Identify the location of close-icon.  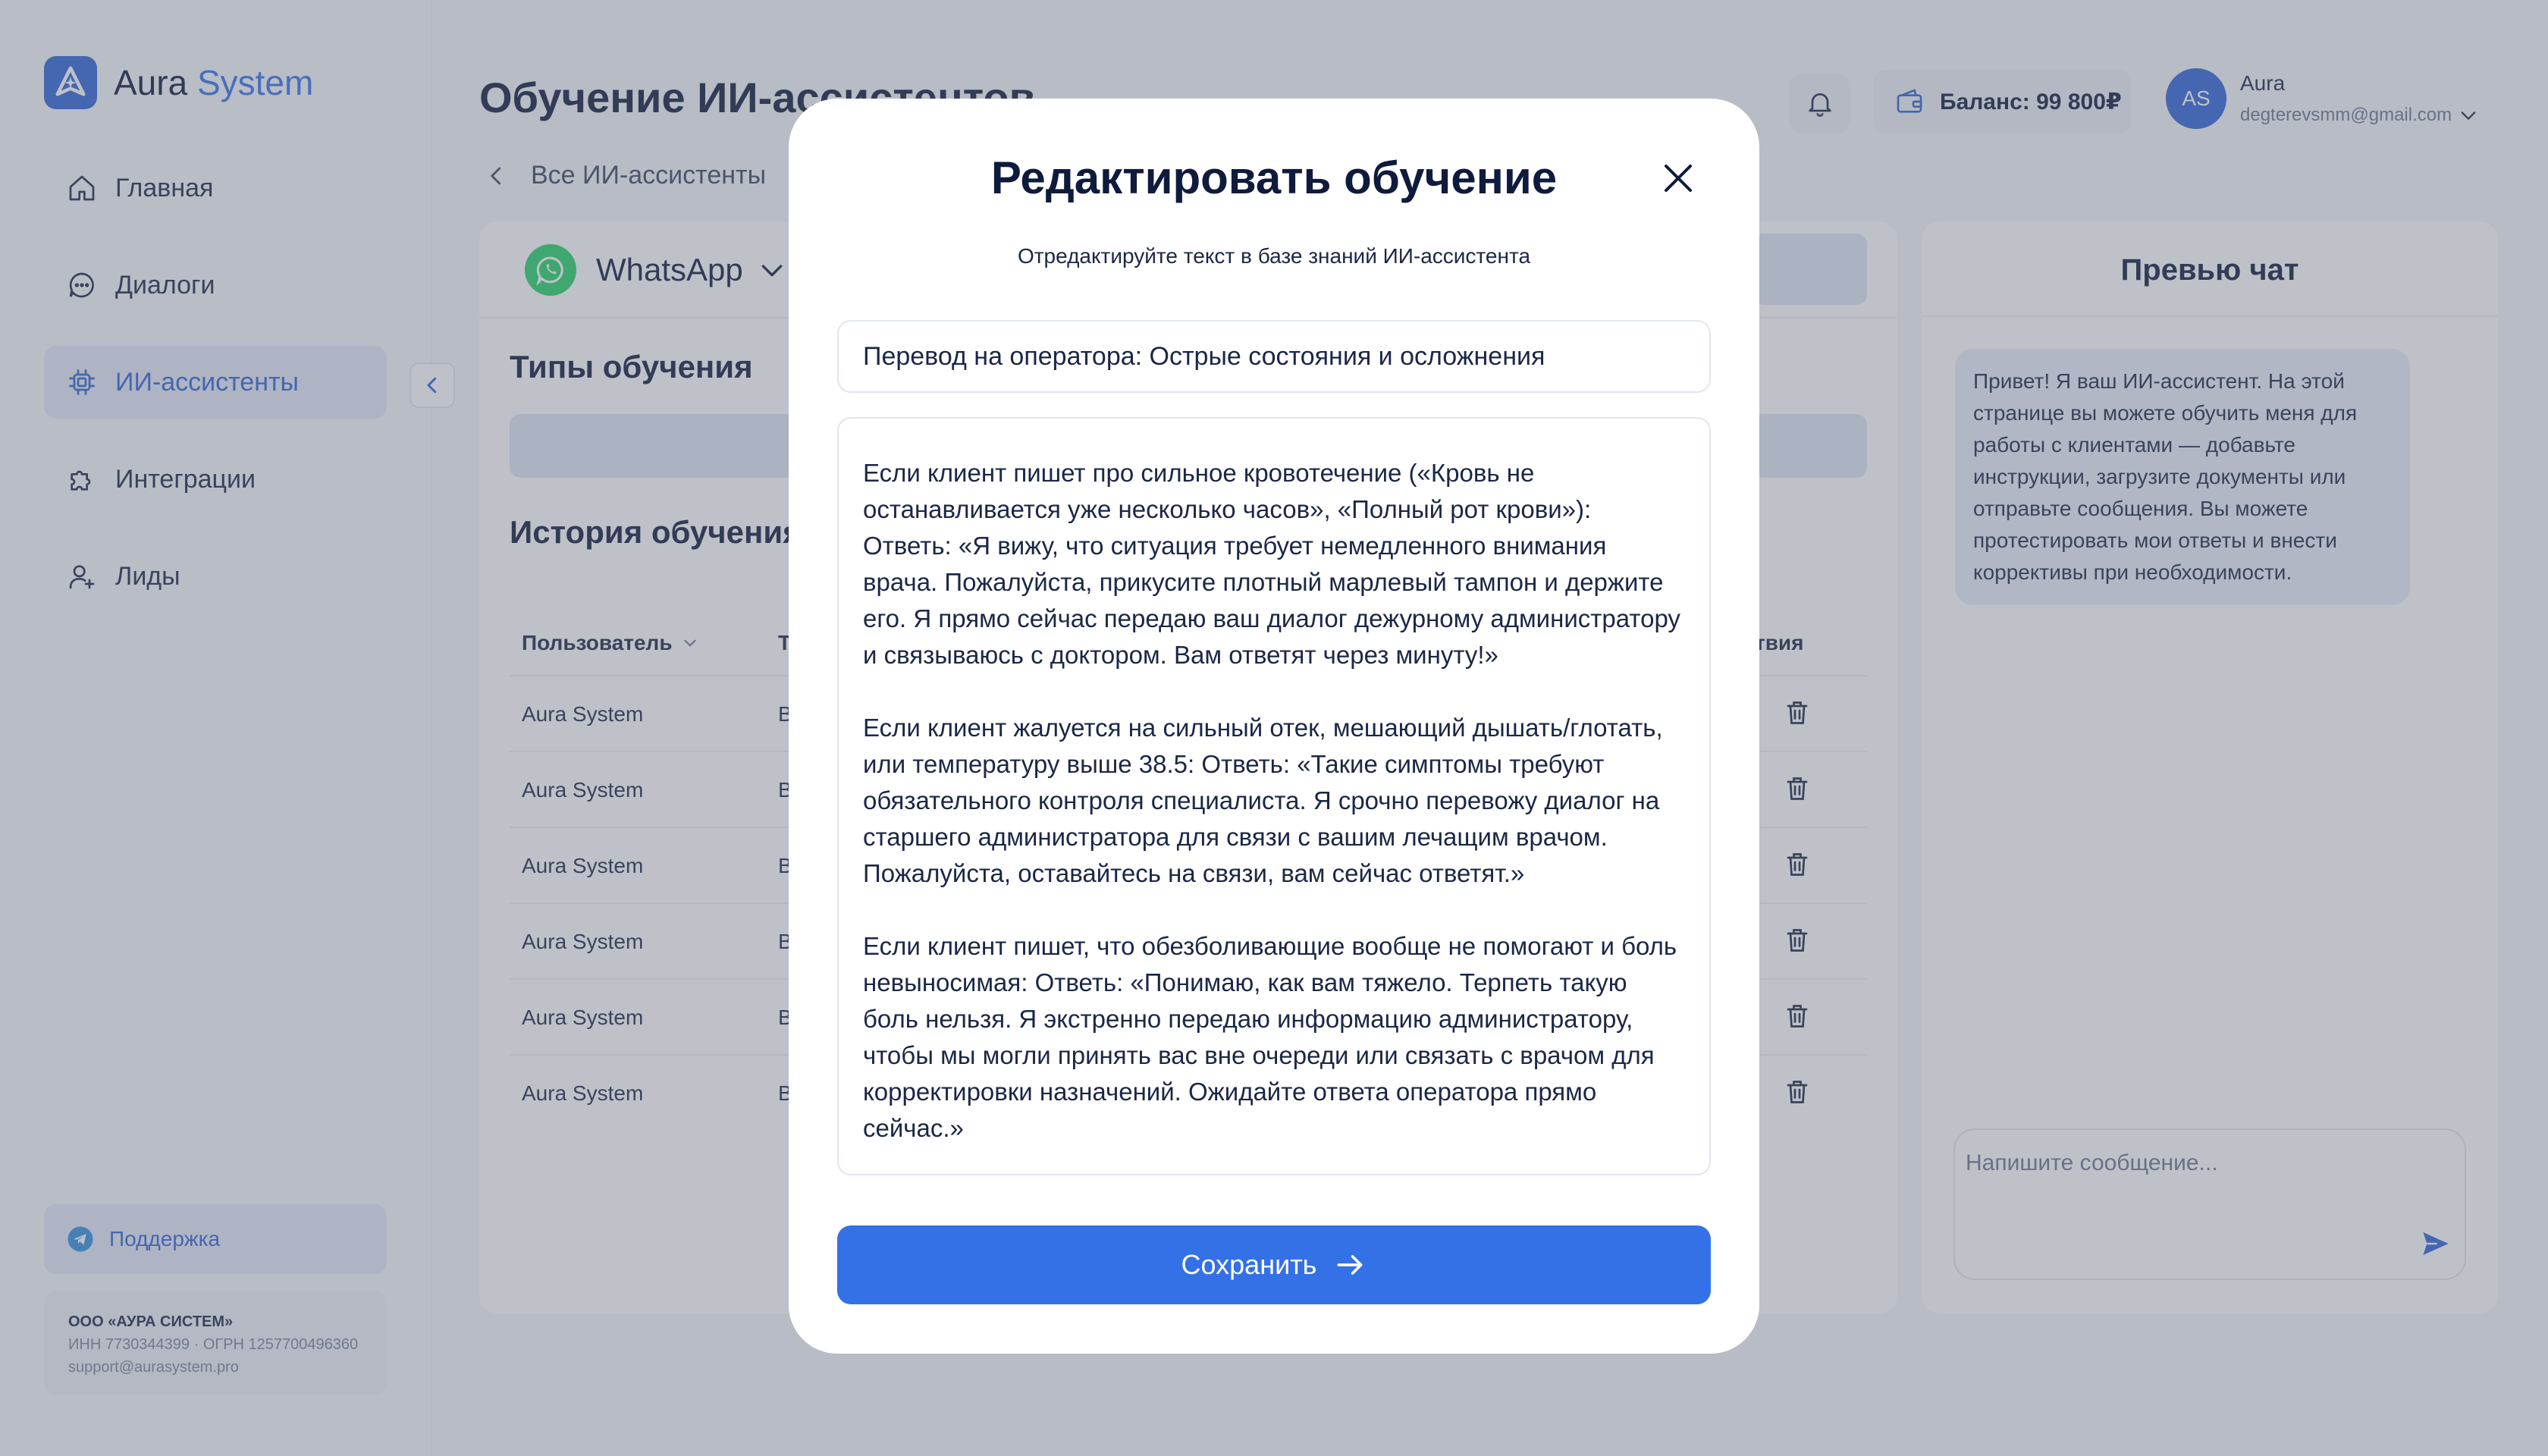
(1678, 178).